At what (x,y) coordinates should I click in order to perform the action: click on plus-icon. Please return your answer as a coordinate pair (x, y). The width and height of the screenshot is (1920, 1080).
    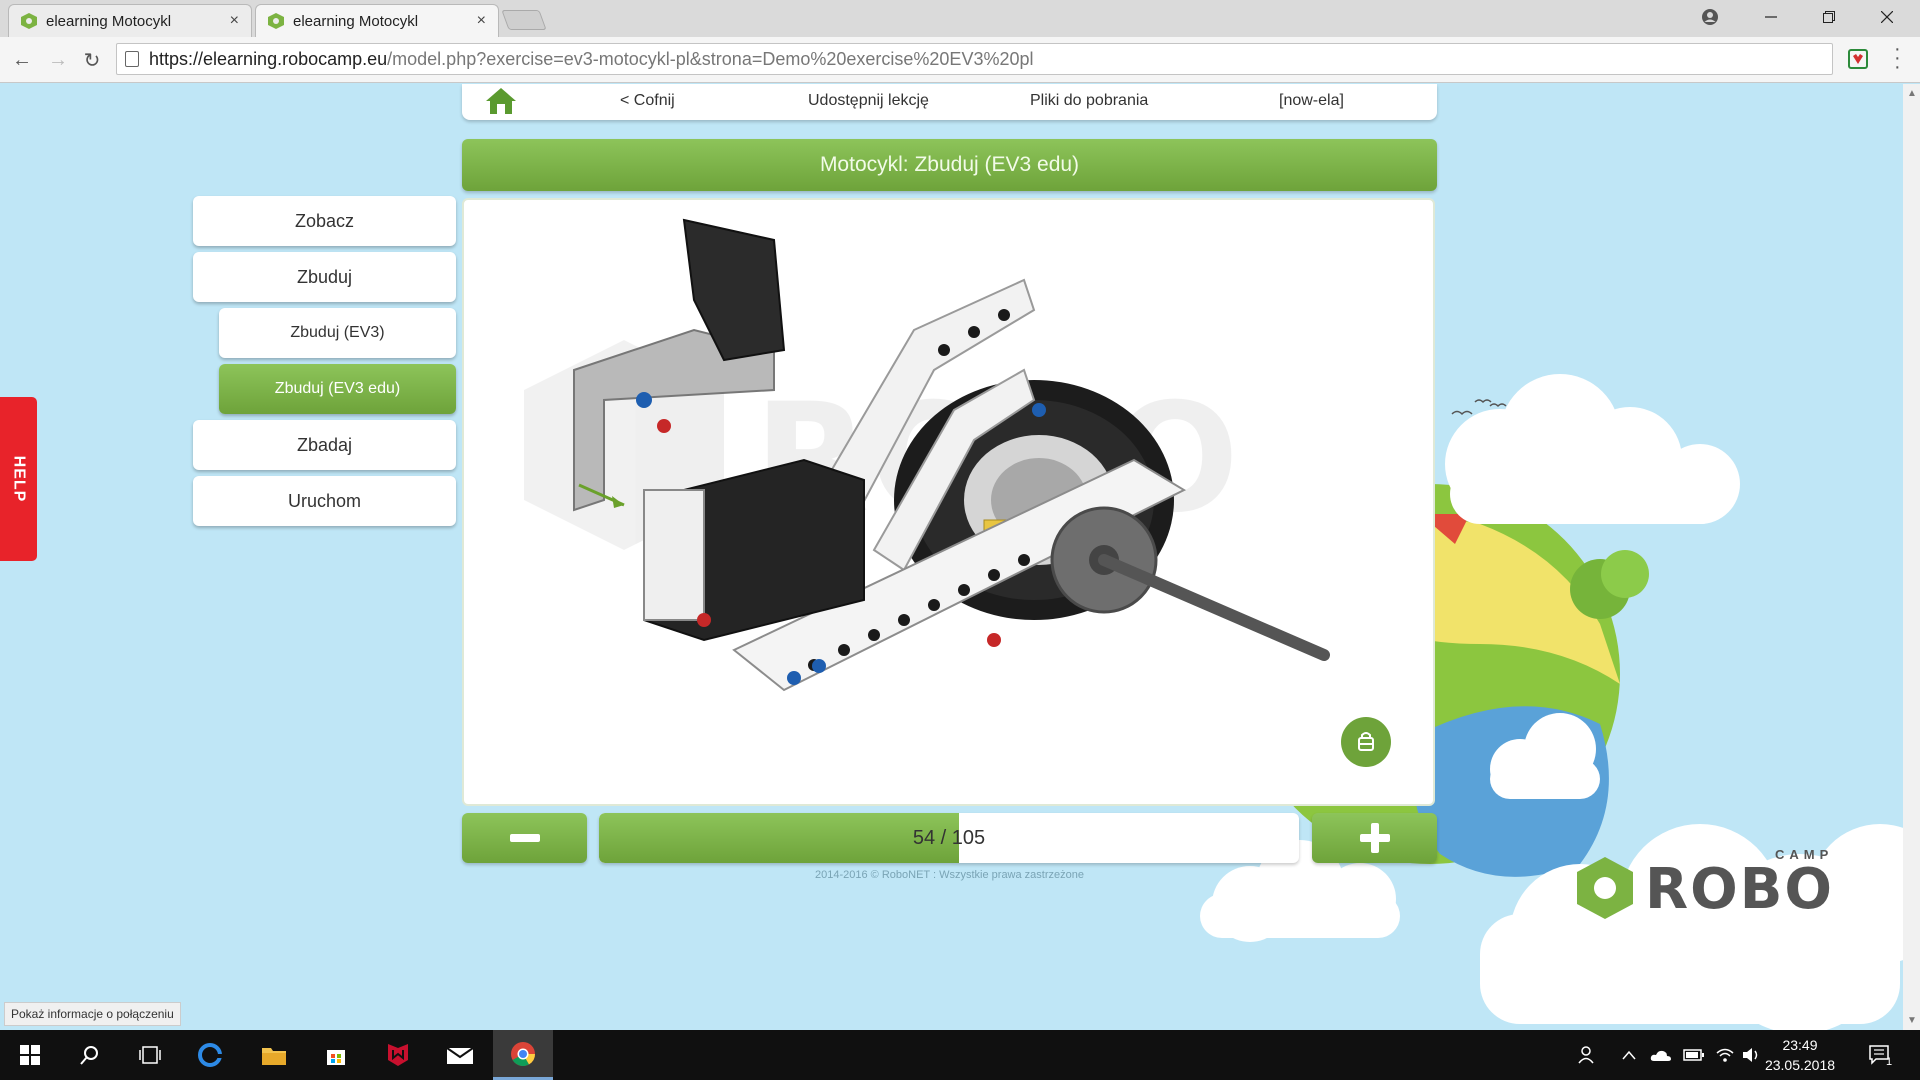
    Looking at the image, I should click on (1374, 838).